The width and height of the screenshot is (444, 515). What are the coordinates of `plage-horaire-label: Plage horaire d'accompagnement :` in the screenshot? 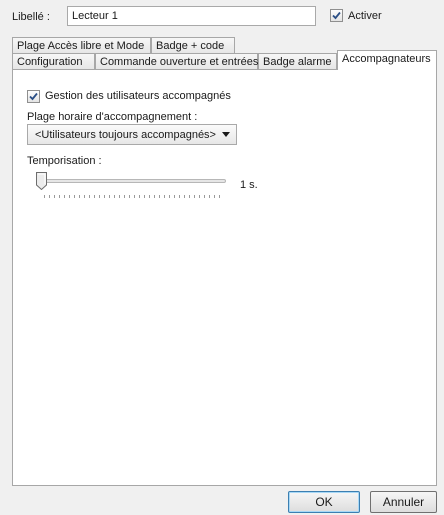 It's located at (112, 117).